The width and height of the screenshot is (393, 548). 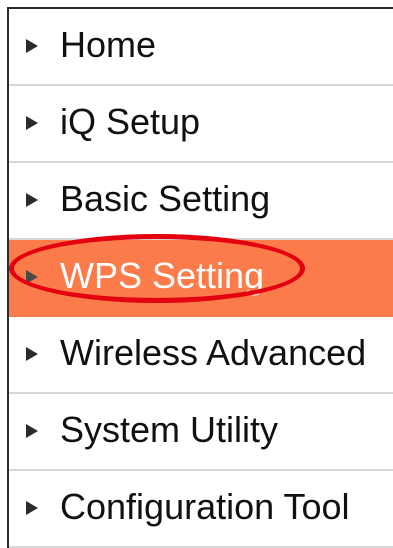 I want to click on menu-item-wireless-advanced: Wireless Advanced, so click(x=201, y=355).